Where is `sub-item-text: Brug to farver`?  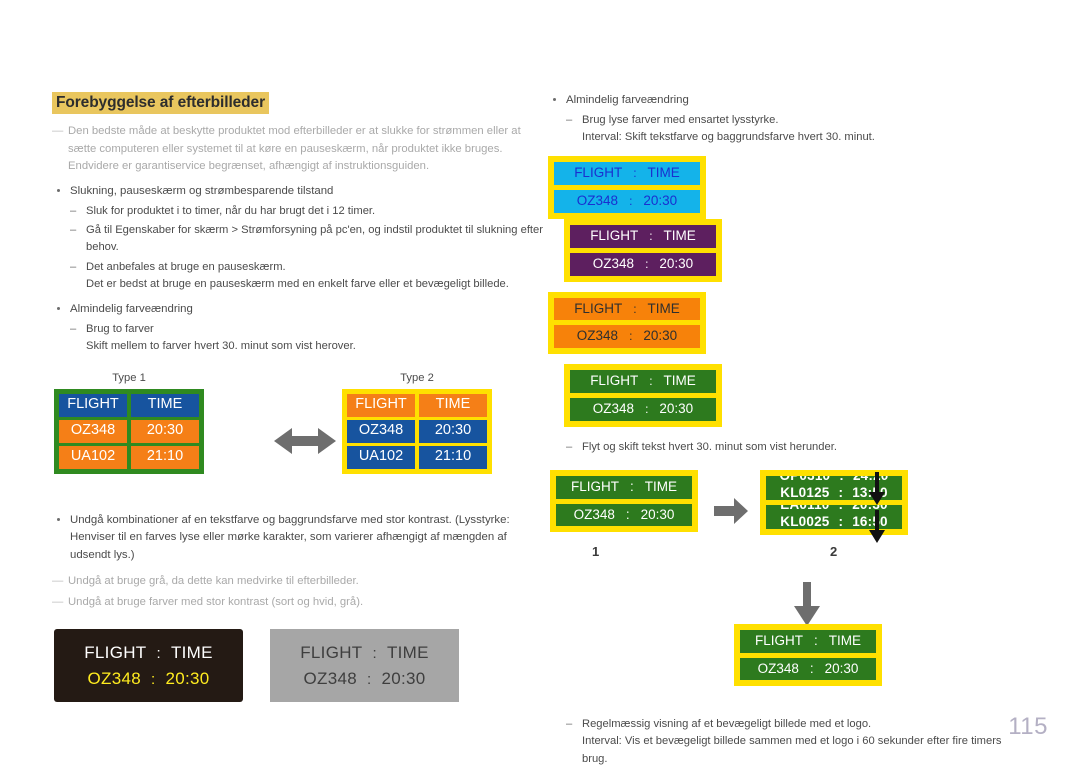
sub-item-text: Brug to farver is located at coordinates (120, 328).